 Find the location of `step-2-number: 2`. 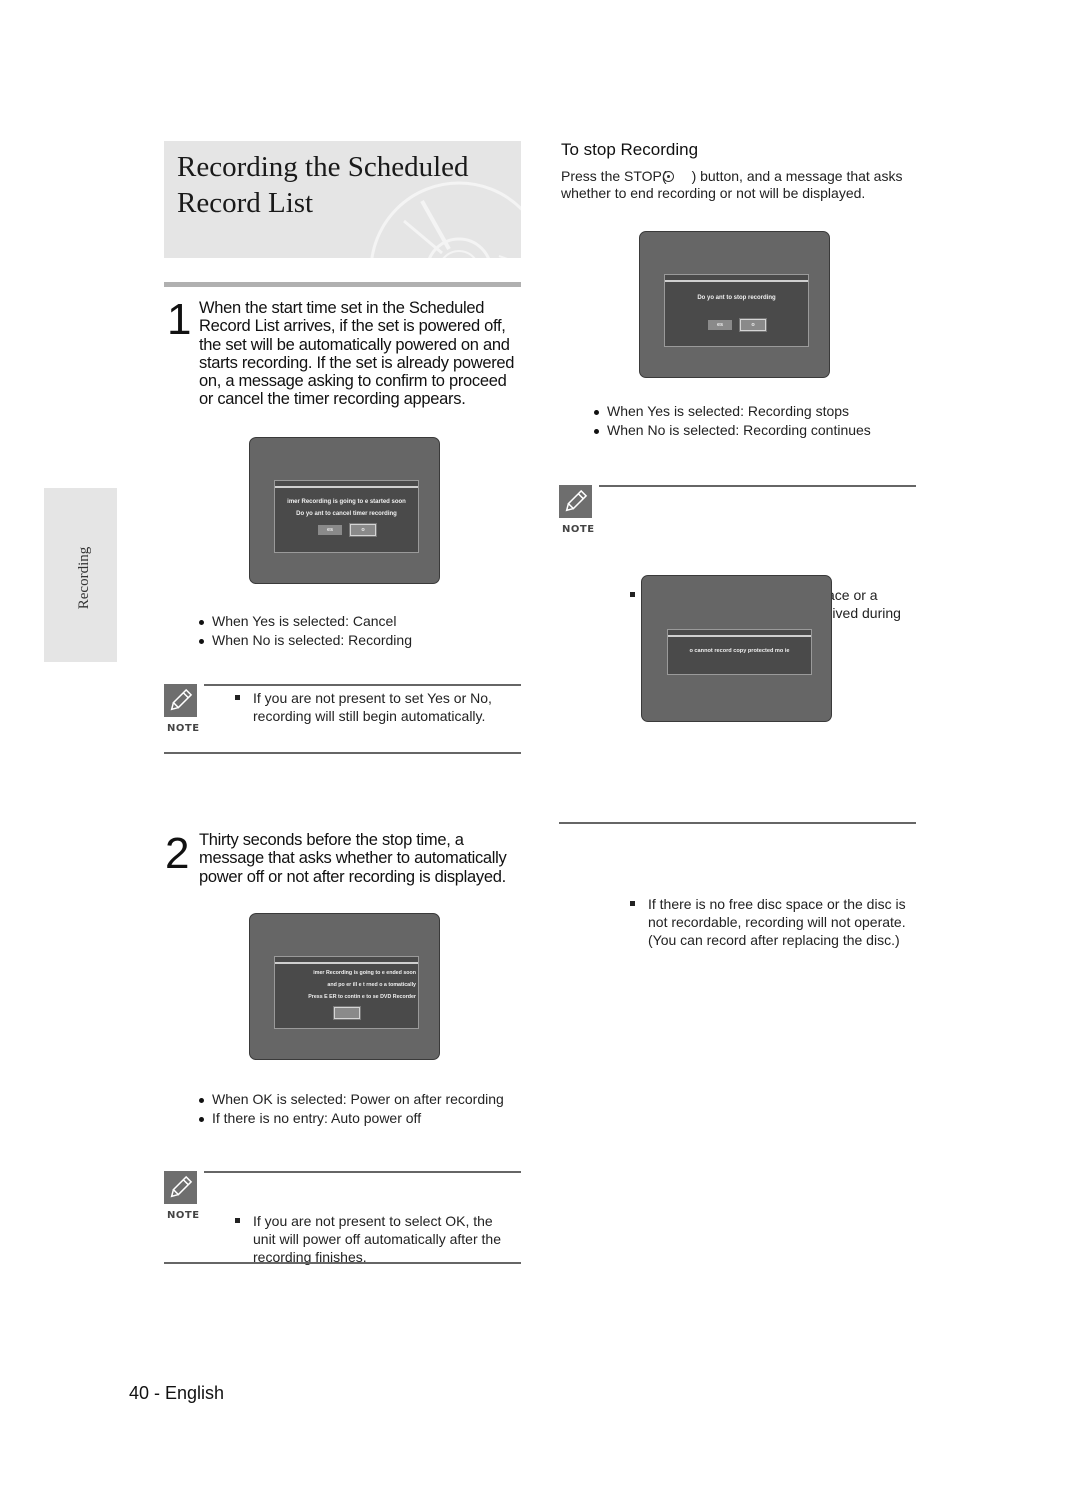

step-2-number: 2 is located at coordinates (177, 853).